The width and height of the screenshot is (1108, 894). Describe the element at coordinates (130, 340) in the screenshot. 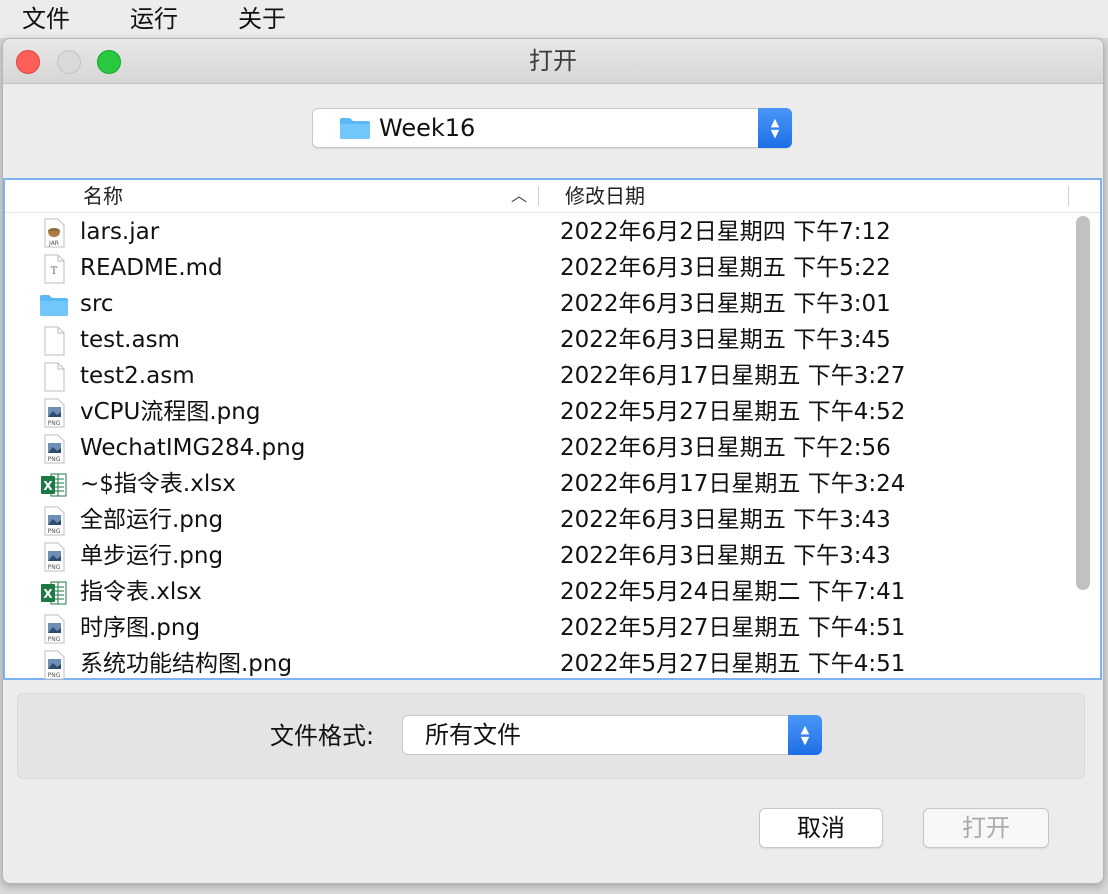

I see `file-name: test.asm` at that location.